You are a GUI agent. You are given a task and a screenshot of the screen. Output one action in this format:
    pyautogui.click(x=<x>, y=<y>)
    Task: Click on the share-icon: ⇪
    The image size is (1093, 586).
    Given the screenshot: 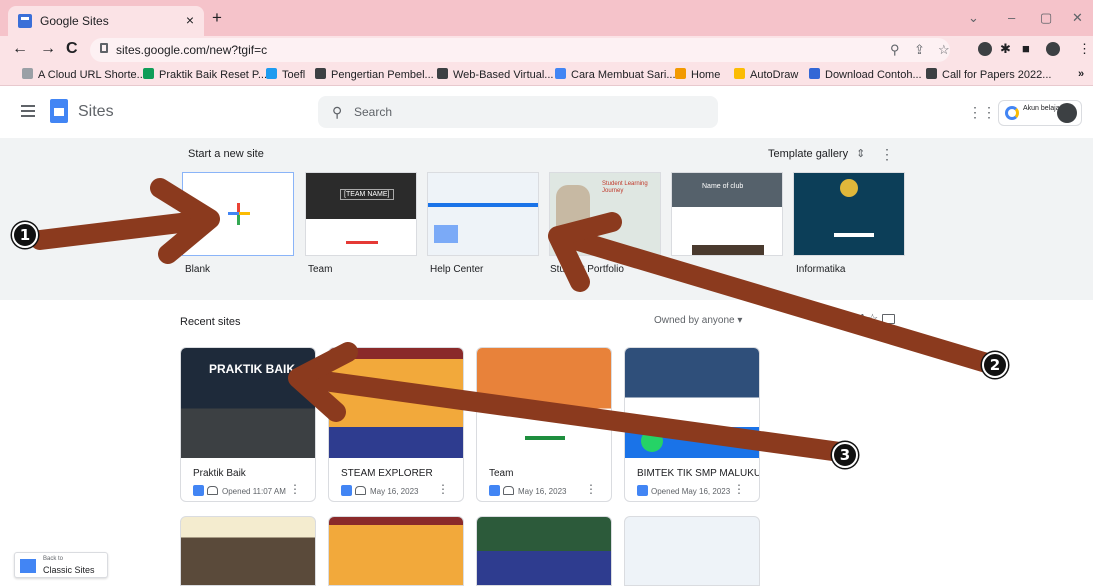 What is the action you would take?
    pyautogui.click(x=919, y=50)
    